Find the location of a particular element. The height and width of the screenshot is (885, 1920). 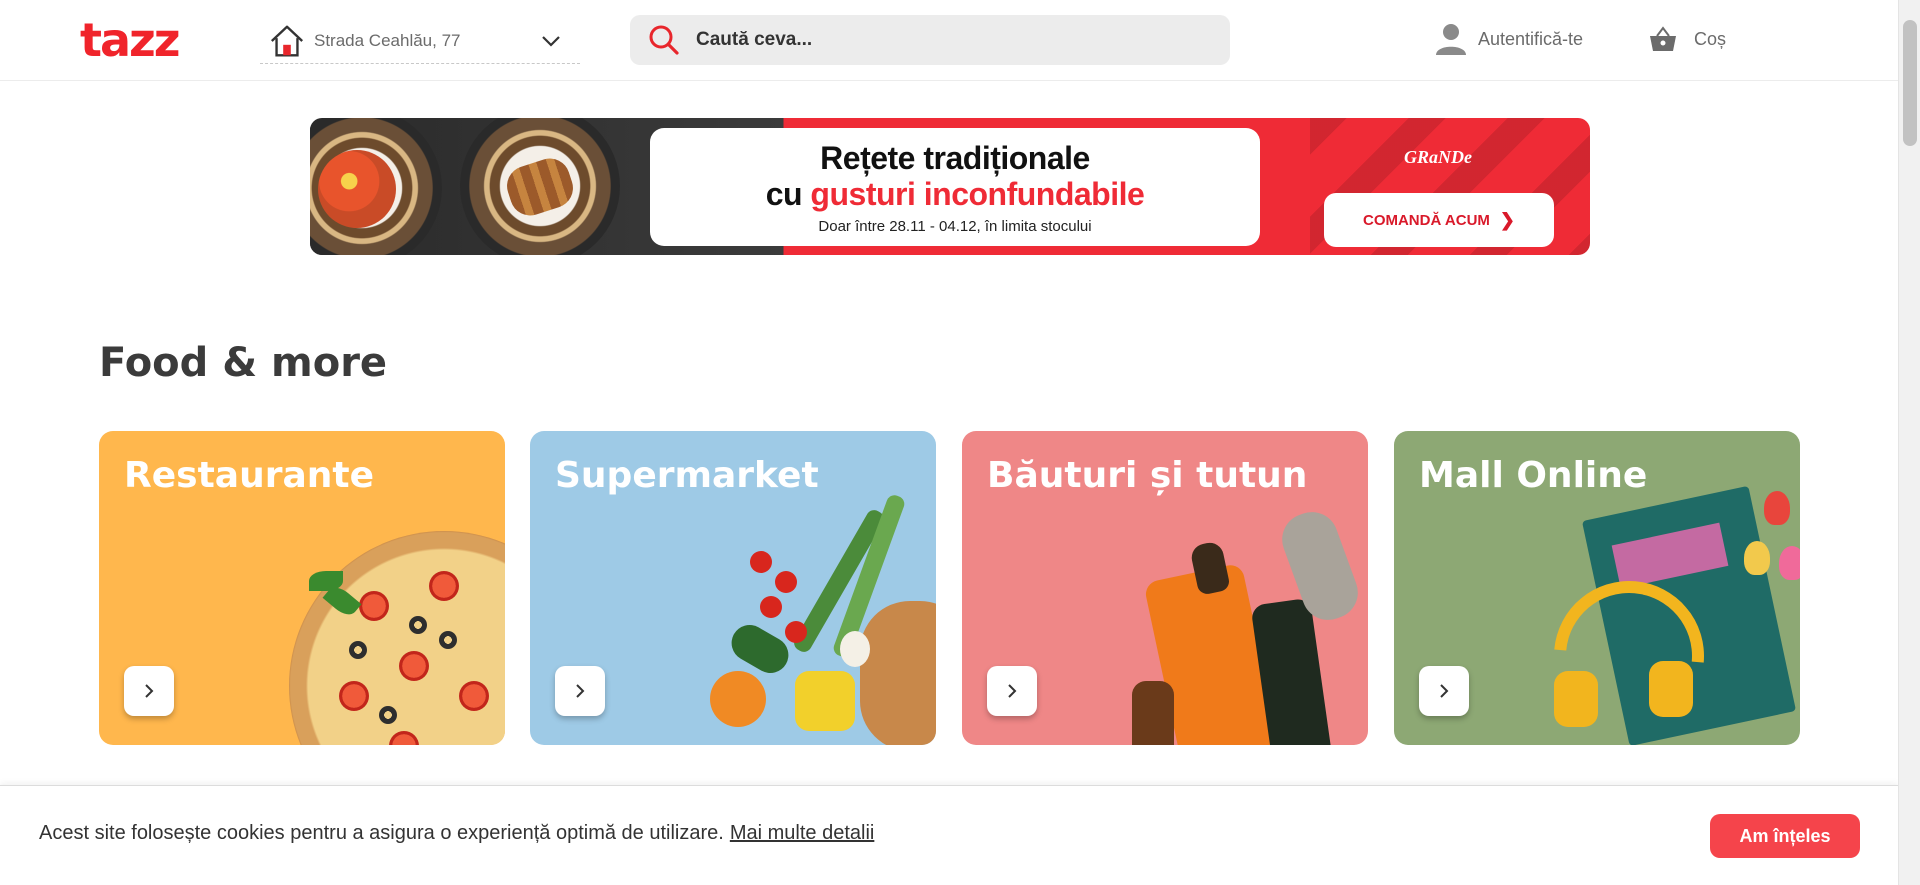

yellow-pepper-image is located at coordinates (825, 701).